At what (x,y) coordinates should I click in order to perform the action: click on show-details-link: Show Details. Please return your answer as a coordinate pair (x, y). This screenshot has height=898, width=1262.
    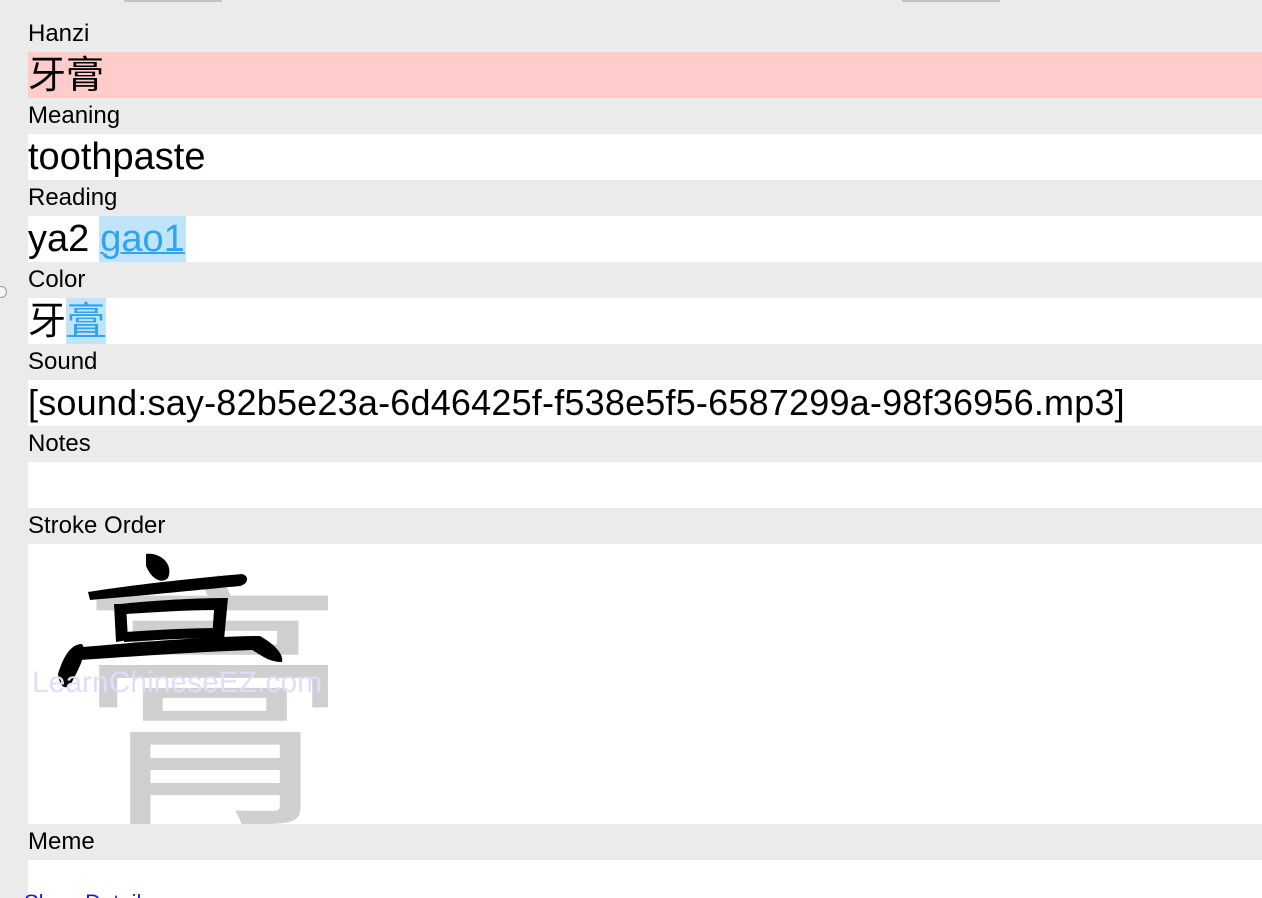
    Looking at the image, I should click on (88, 894).